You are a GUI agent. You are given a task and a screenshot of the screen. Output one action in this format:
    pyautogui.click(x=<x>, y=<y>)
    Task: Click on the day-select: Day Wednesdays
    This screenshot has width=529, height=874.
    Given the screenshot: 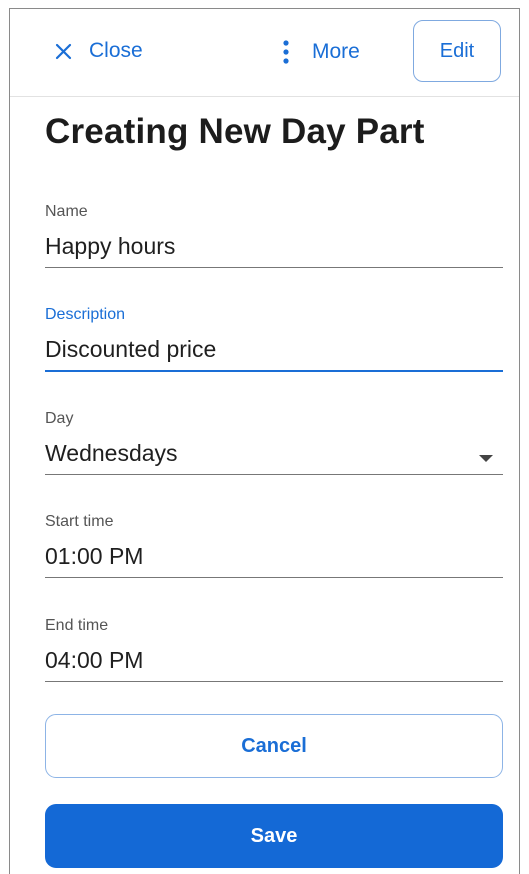 What is the action you would take?
    pyautogui.click(x=274, y=442)
    